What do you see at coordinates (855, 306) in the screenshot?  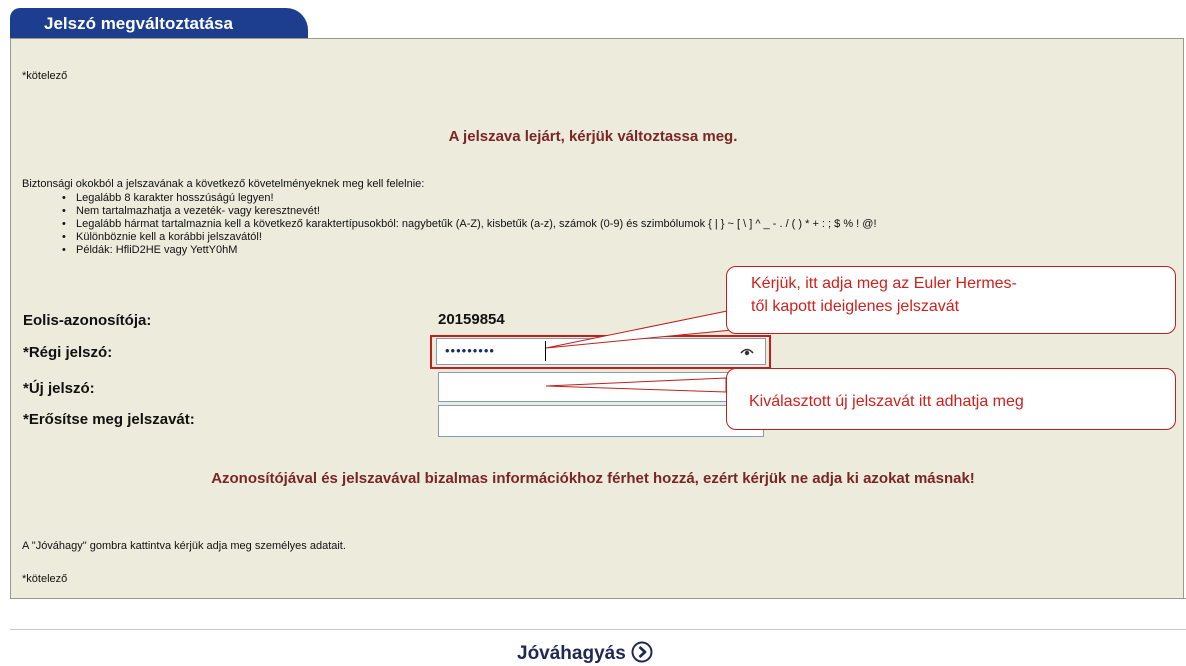 I see `old-password-callout-line2: től kapott ideiglenes jelszavát` at bounding box center [855, 306].